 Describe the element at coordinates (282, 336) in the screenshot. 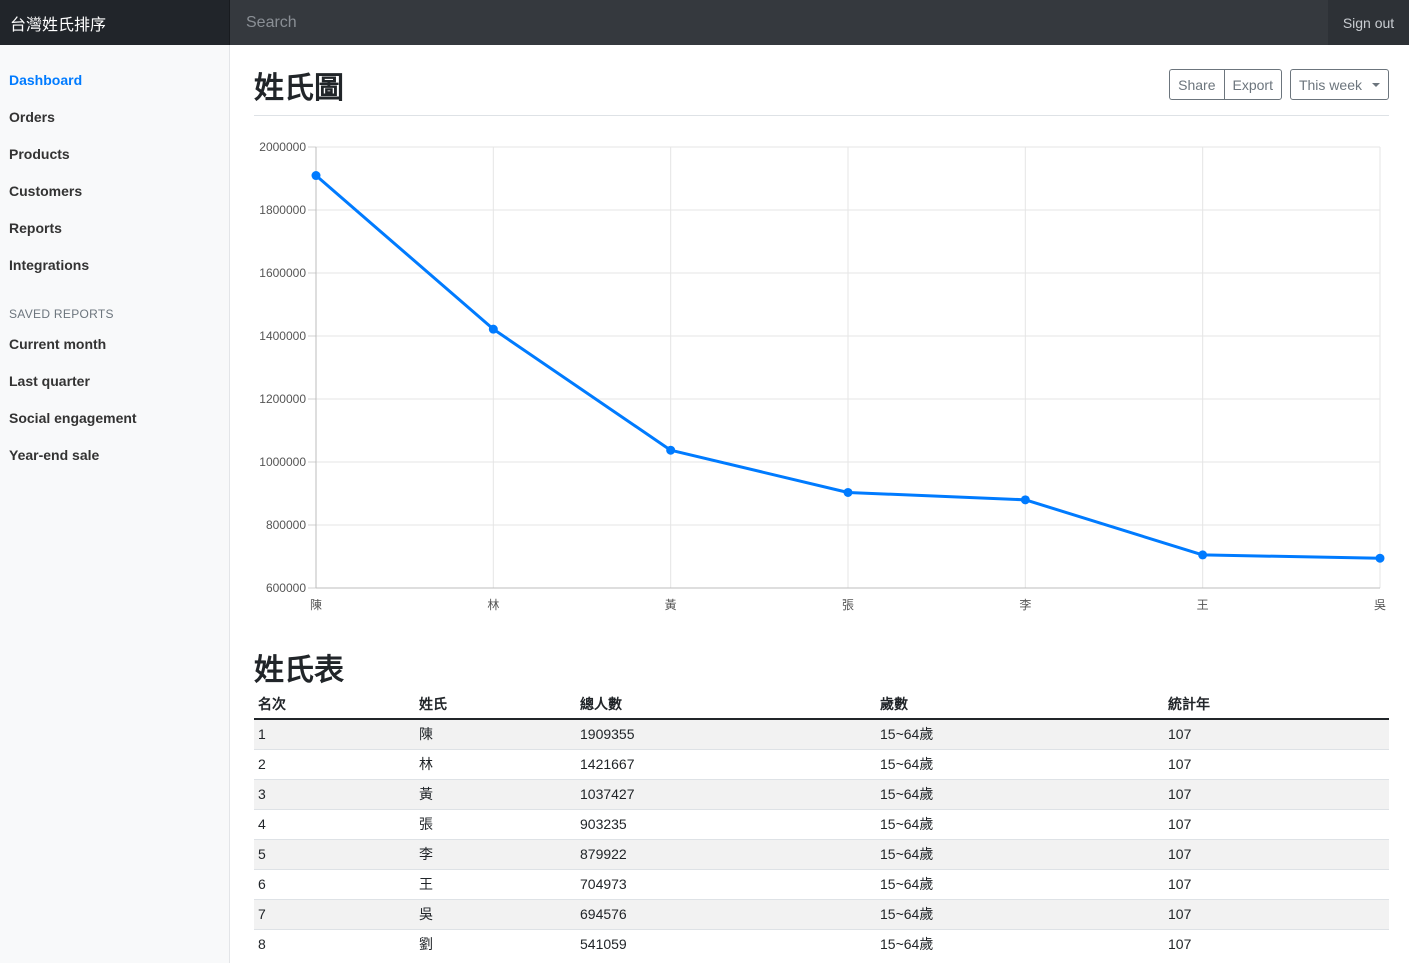

I see `y-tick-label: 1400000` at that location.